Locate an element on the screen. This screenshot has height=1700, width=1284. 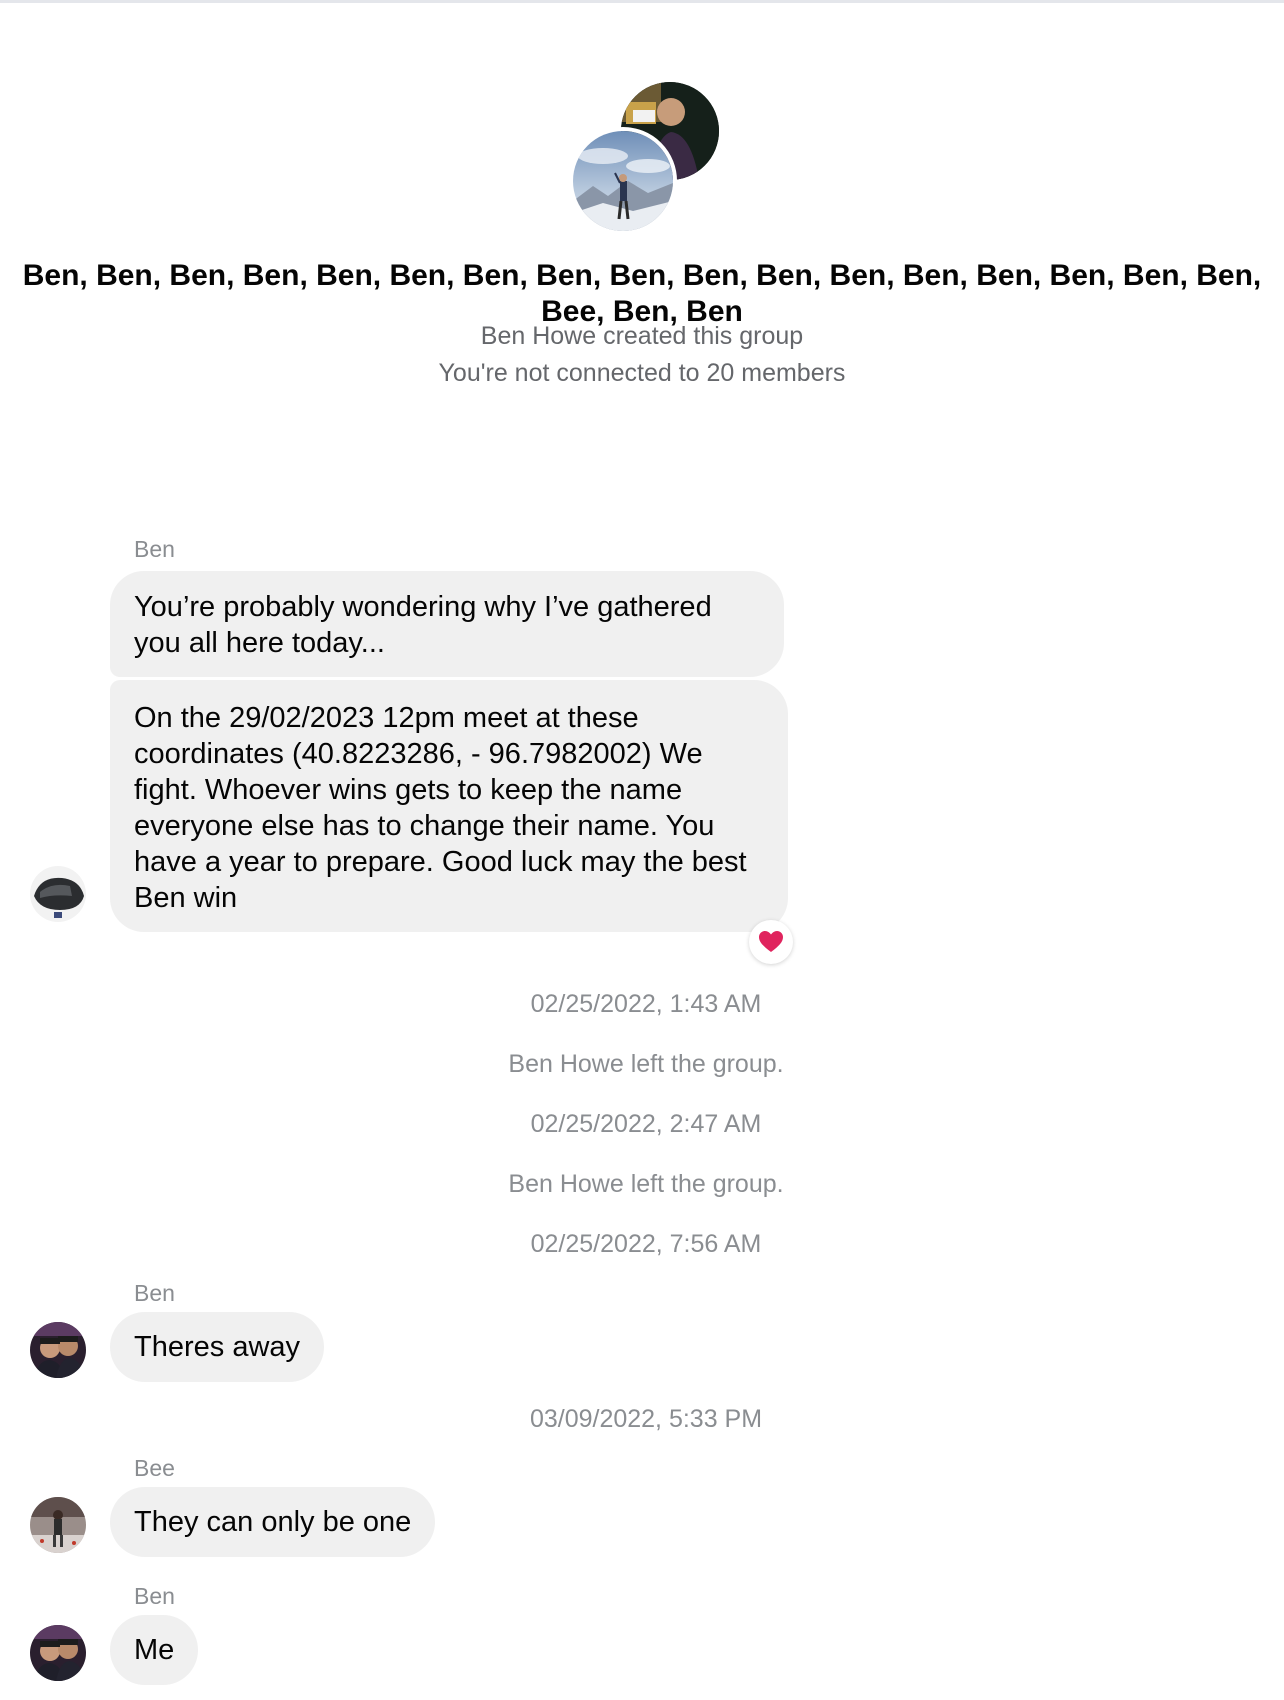
timestamp: 02/25/2022, 1:43 AM is located at coordinates (646, 1004).